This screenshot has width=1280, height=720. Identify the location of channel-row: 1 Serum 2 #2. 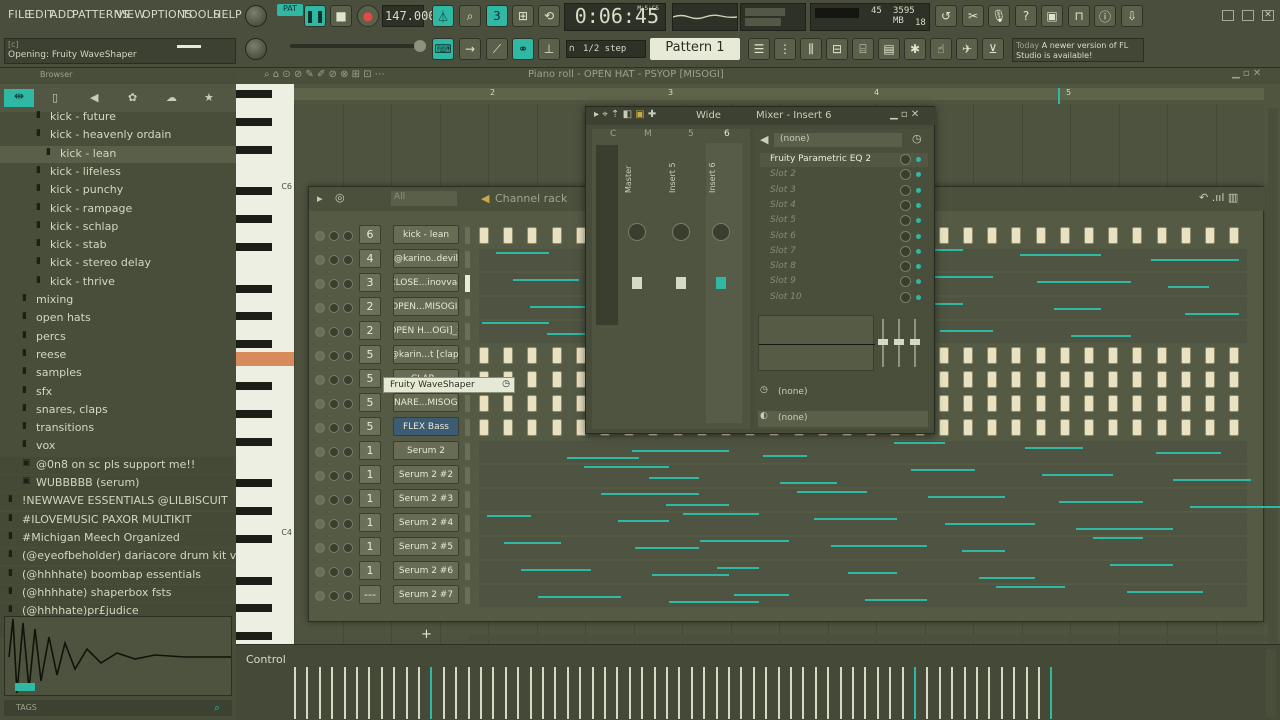
(787, 476).